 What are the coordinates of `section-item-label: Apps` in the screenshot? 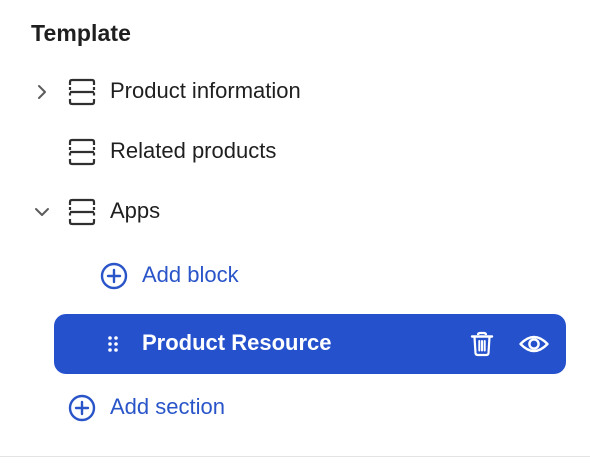 It's located at (135, 210).